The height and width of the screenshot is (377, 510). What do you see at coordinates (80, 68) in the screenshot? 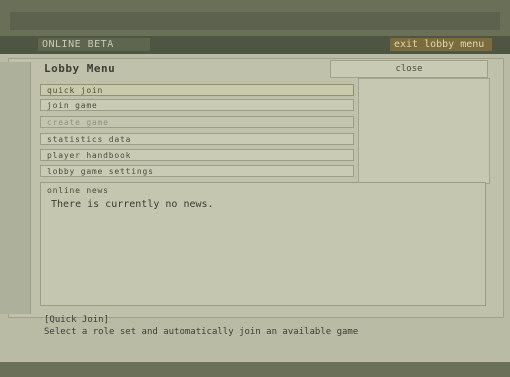
I see `panel-title: Lobby Menu` at bounding box center [80, 68].